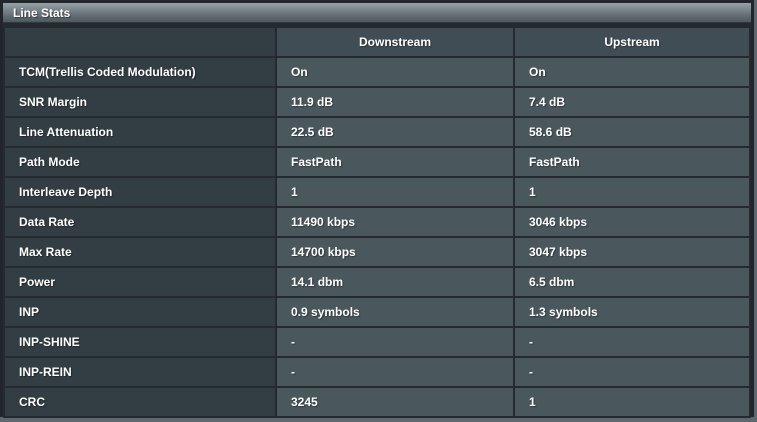  I want to click on value-downstream: FastPath, so click(395, 162).